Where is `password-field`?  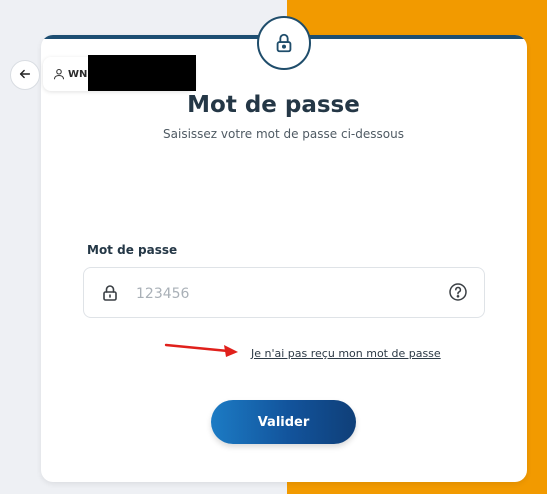 password-field is located at coordinates (284, 292).